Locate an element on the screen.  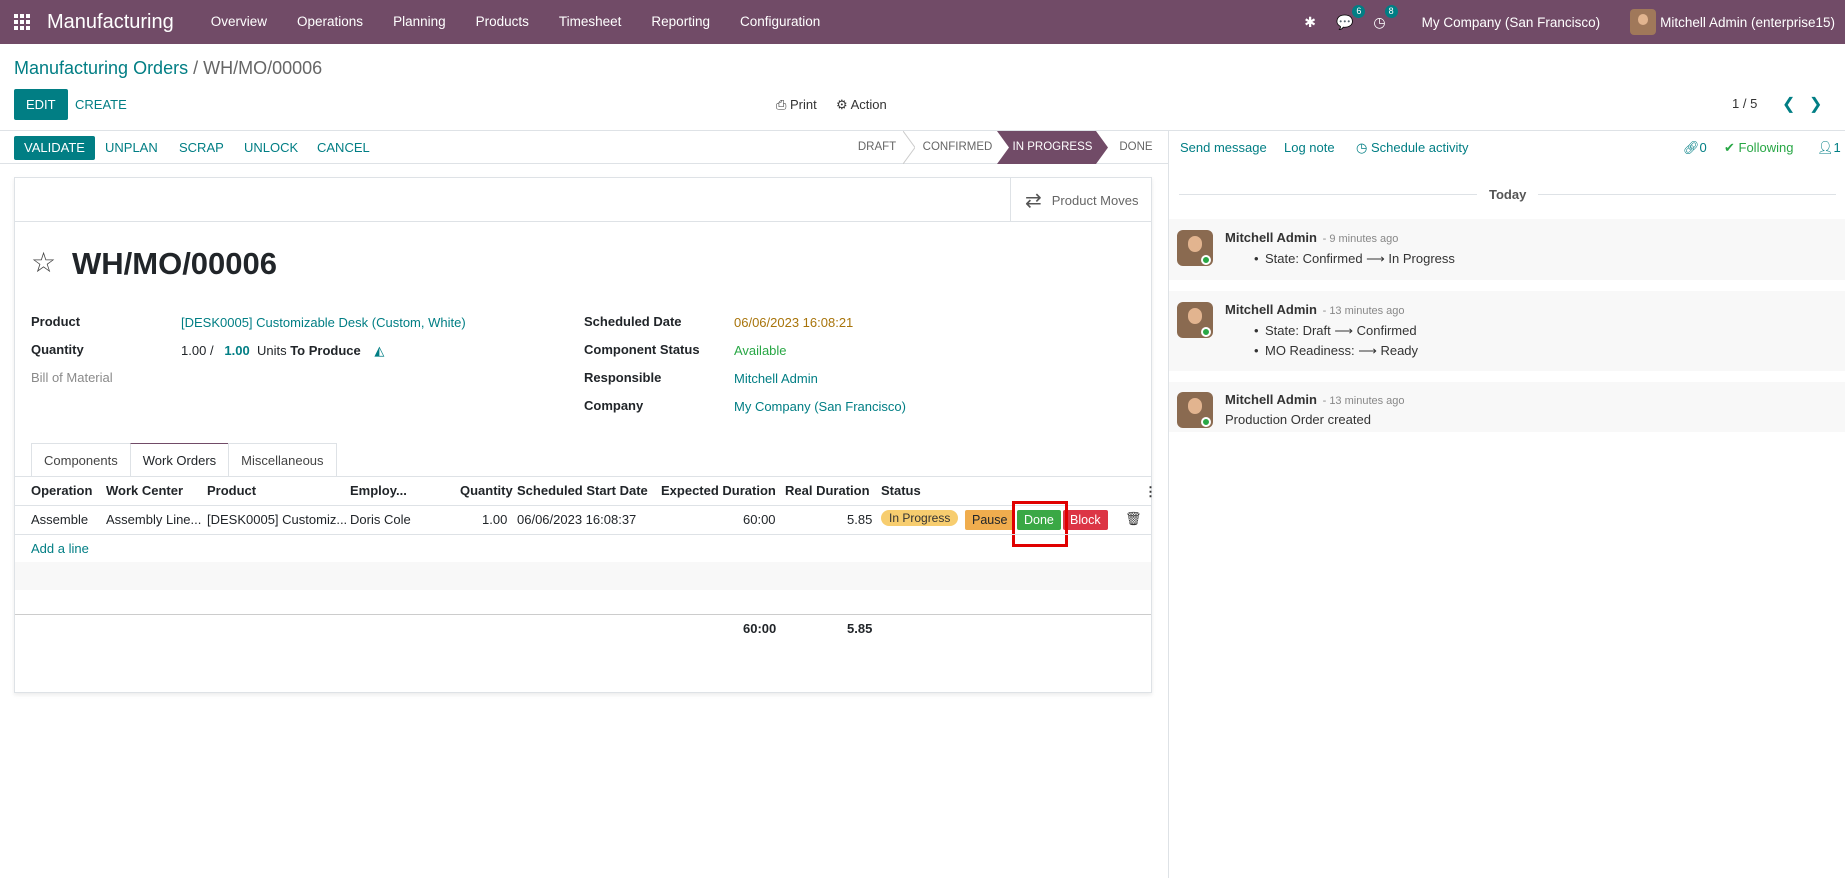
cell-quantity: 1.00 is located at coordinates (495, 519).